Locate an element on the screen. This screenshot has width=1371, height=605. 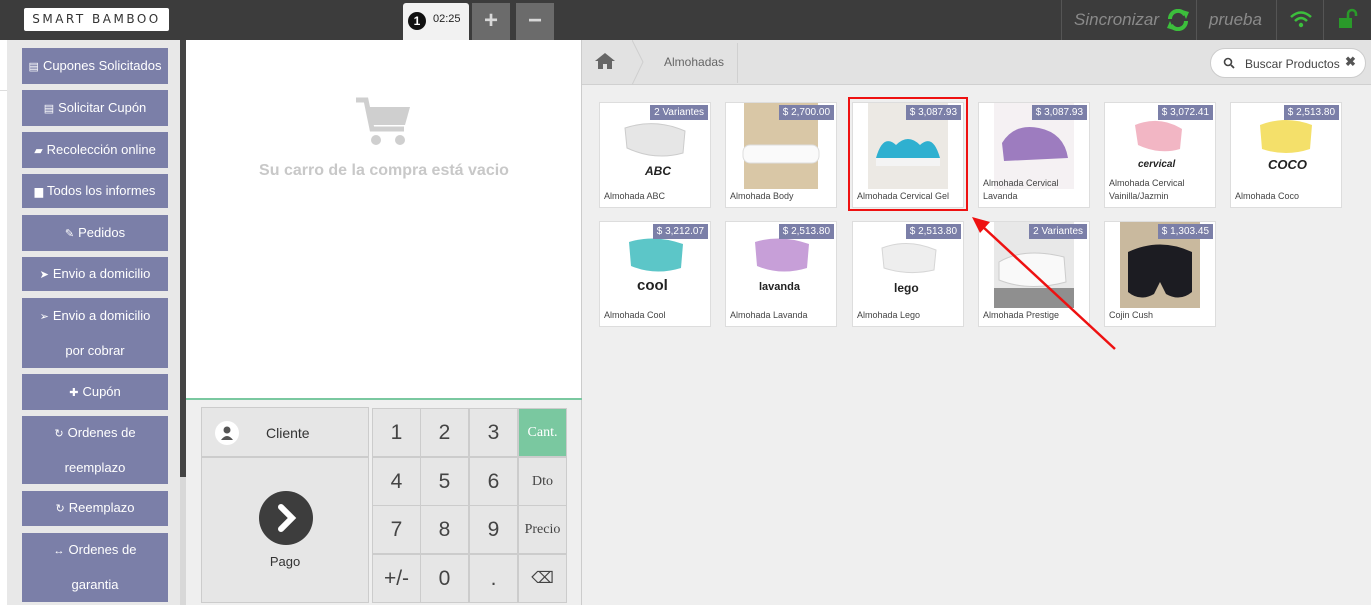
unlock-icon is located at coordinates (1348, 18).